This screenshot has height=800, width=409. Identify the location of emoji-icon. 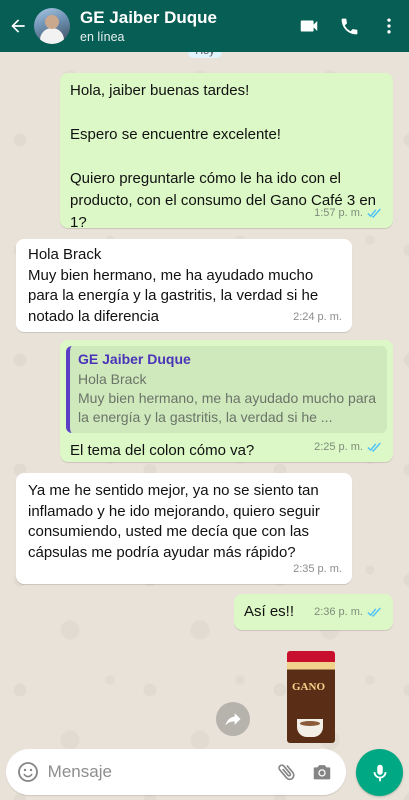
(27, 772).